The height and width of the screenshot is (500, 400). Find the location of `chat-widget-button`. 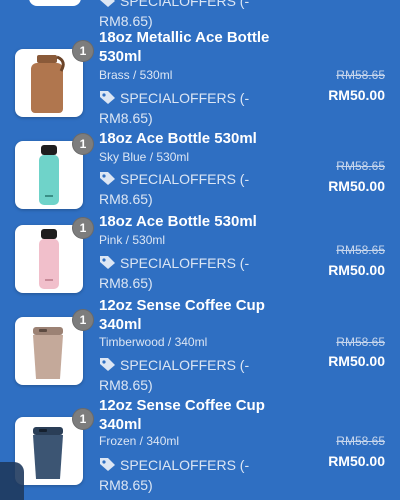

chat-widget-button is located at coordinates (12, 481).